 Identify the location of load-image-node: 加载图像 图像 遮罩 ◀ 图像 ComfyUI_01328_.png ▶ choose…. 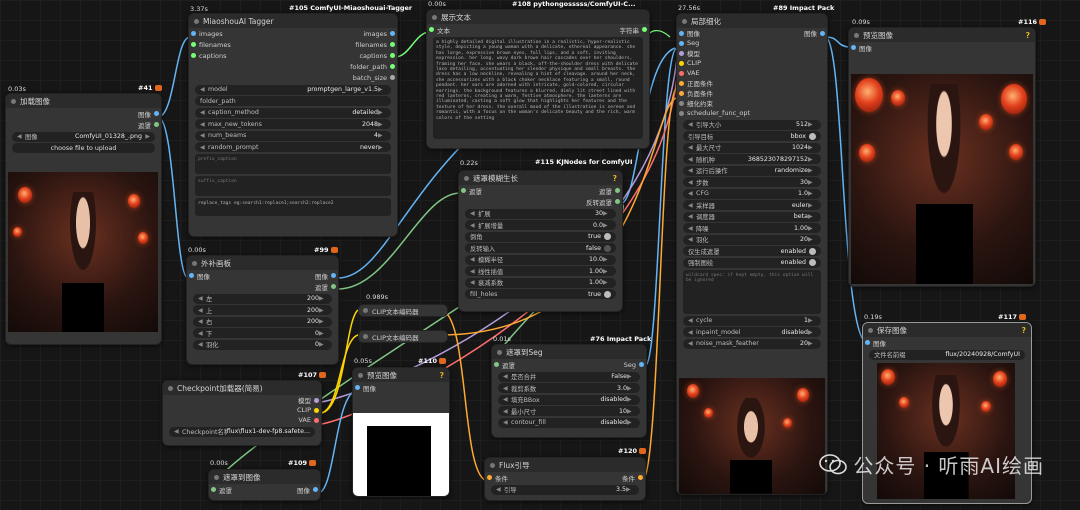
(83, 219).